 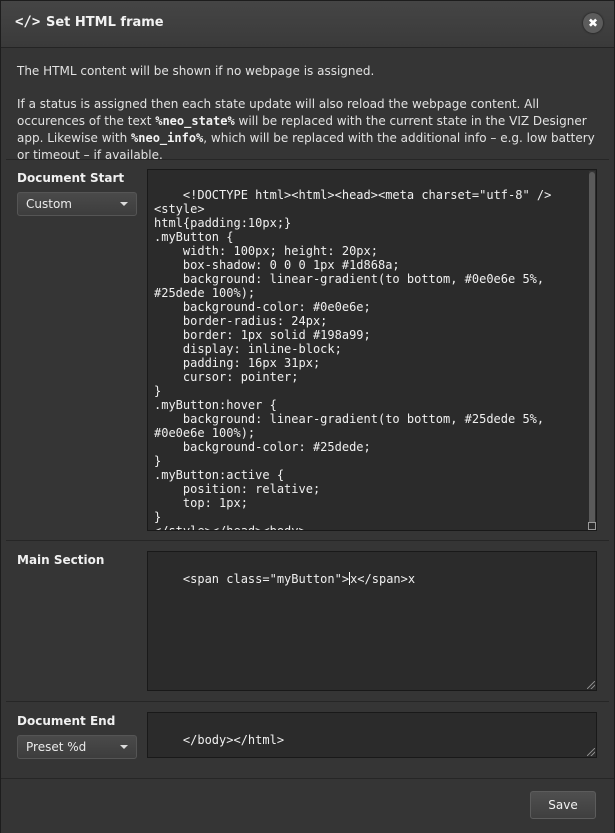 I want to click on save-button: Save, so click(x=563, y=805).